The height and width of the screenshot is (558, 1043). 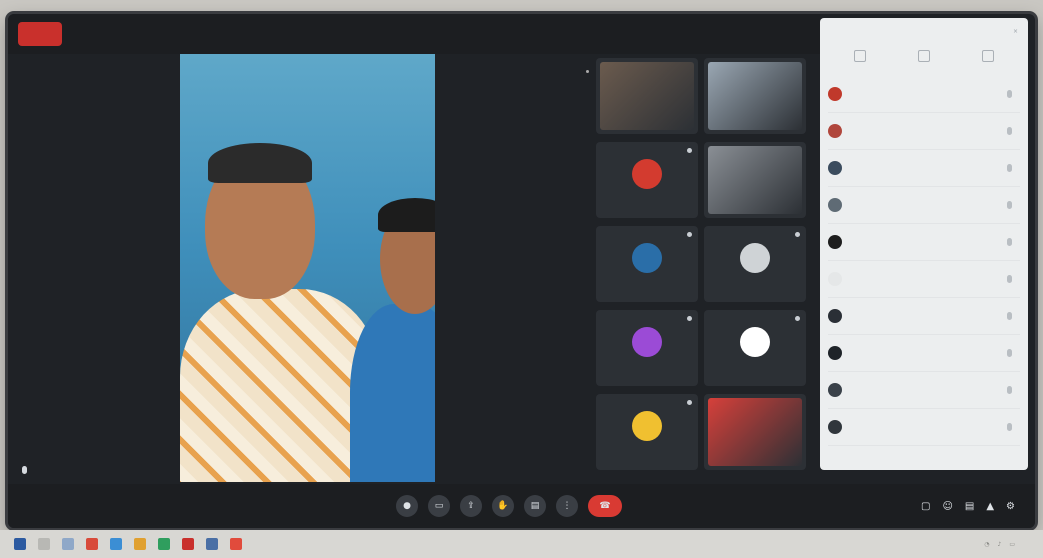 What do you see at coordinates (387, 340) in the screenshot?
I see `speaker-person-b` at bounding box center [387, 340].